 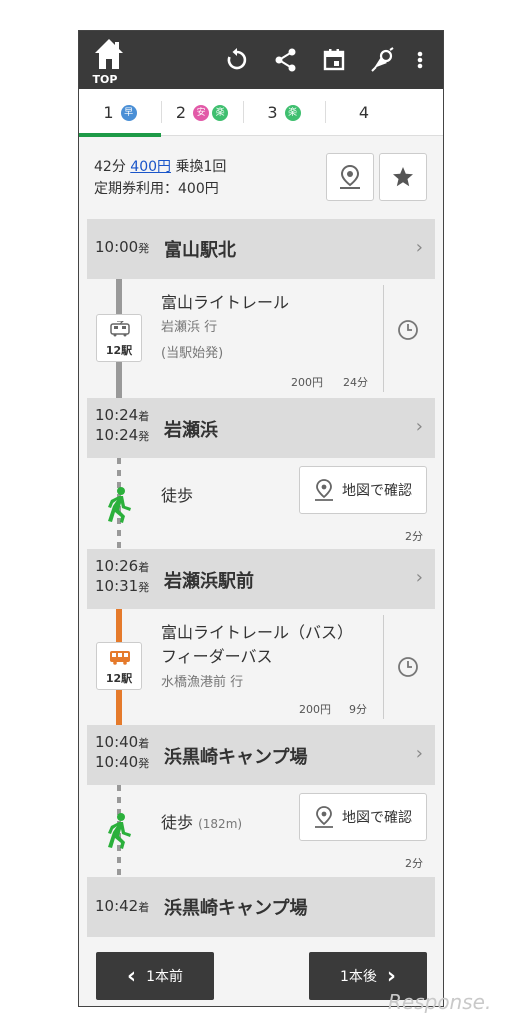 I want to click on arr-time: 10:40, so click(x=117, y=742).